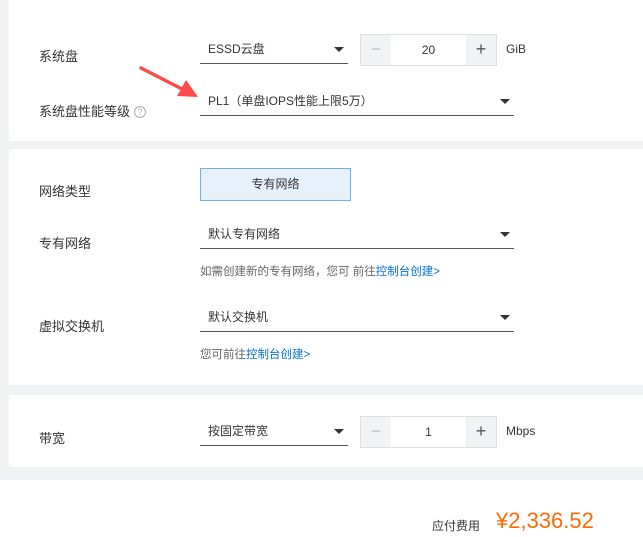 The image size is (643, 537). I want to click on system-disk-size-value: 20, so click(428, 50).